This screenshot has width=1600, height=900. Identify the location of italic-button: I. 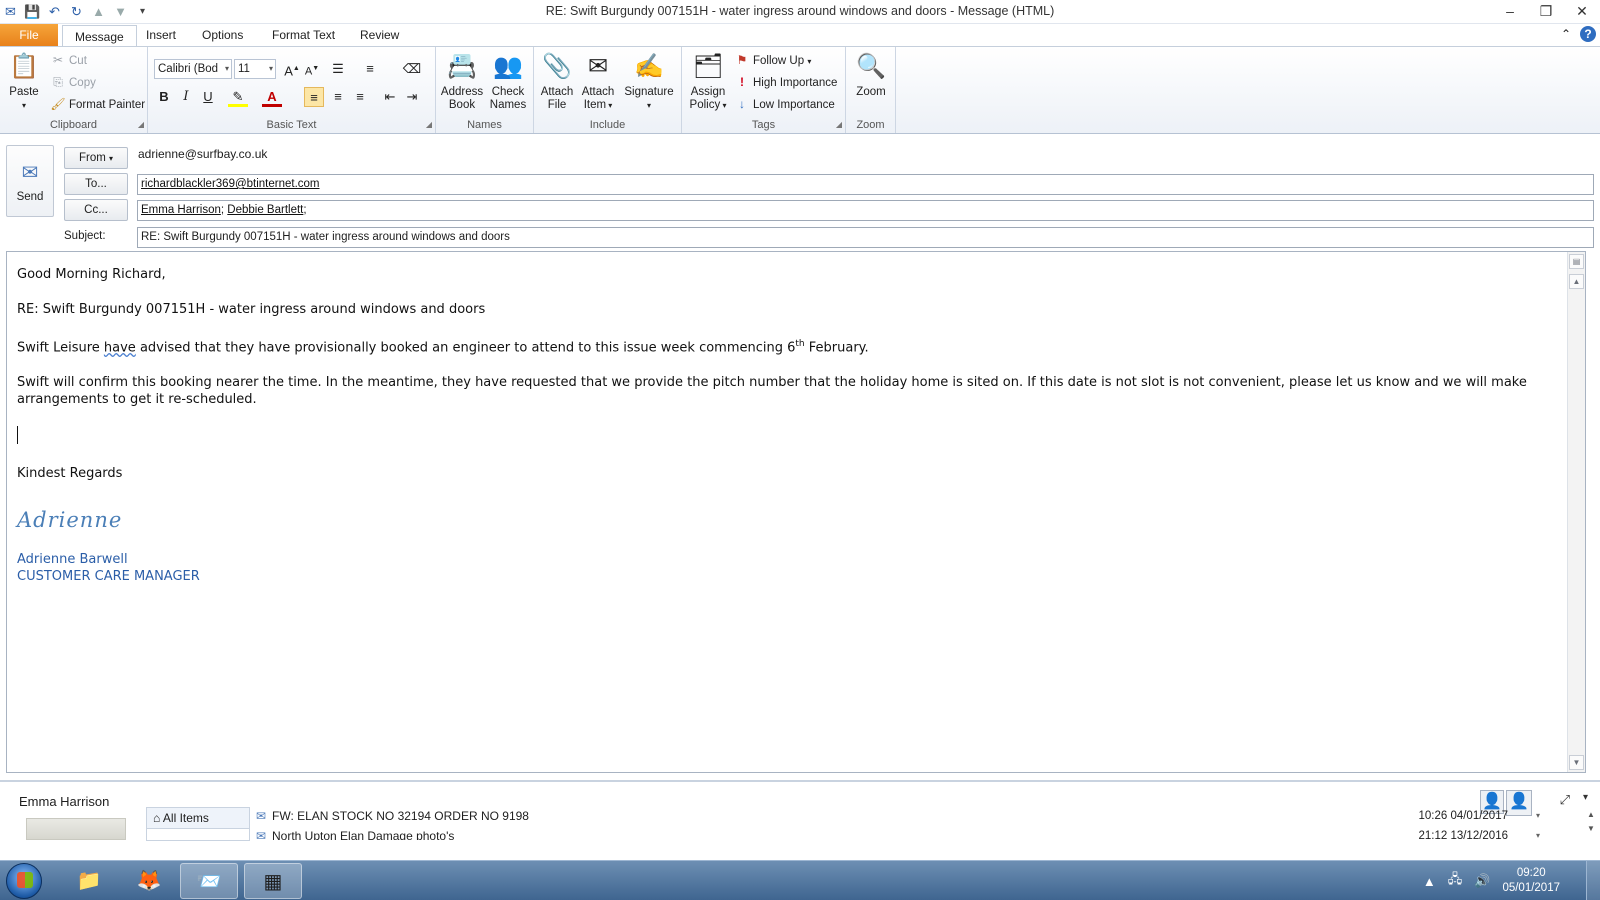
(186, 97).